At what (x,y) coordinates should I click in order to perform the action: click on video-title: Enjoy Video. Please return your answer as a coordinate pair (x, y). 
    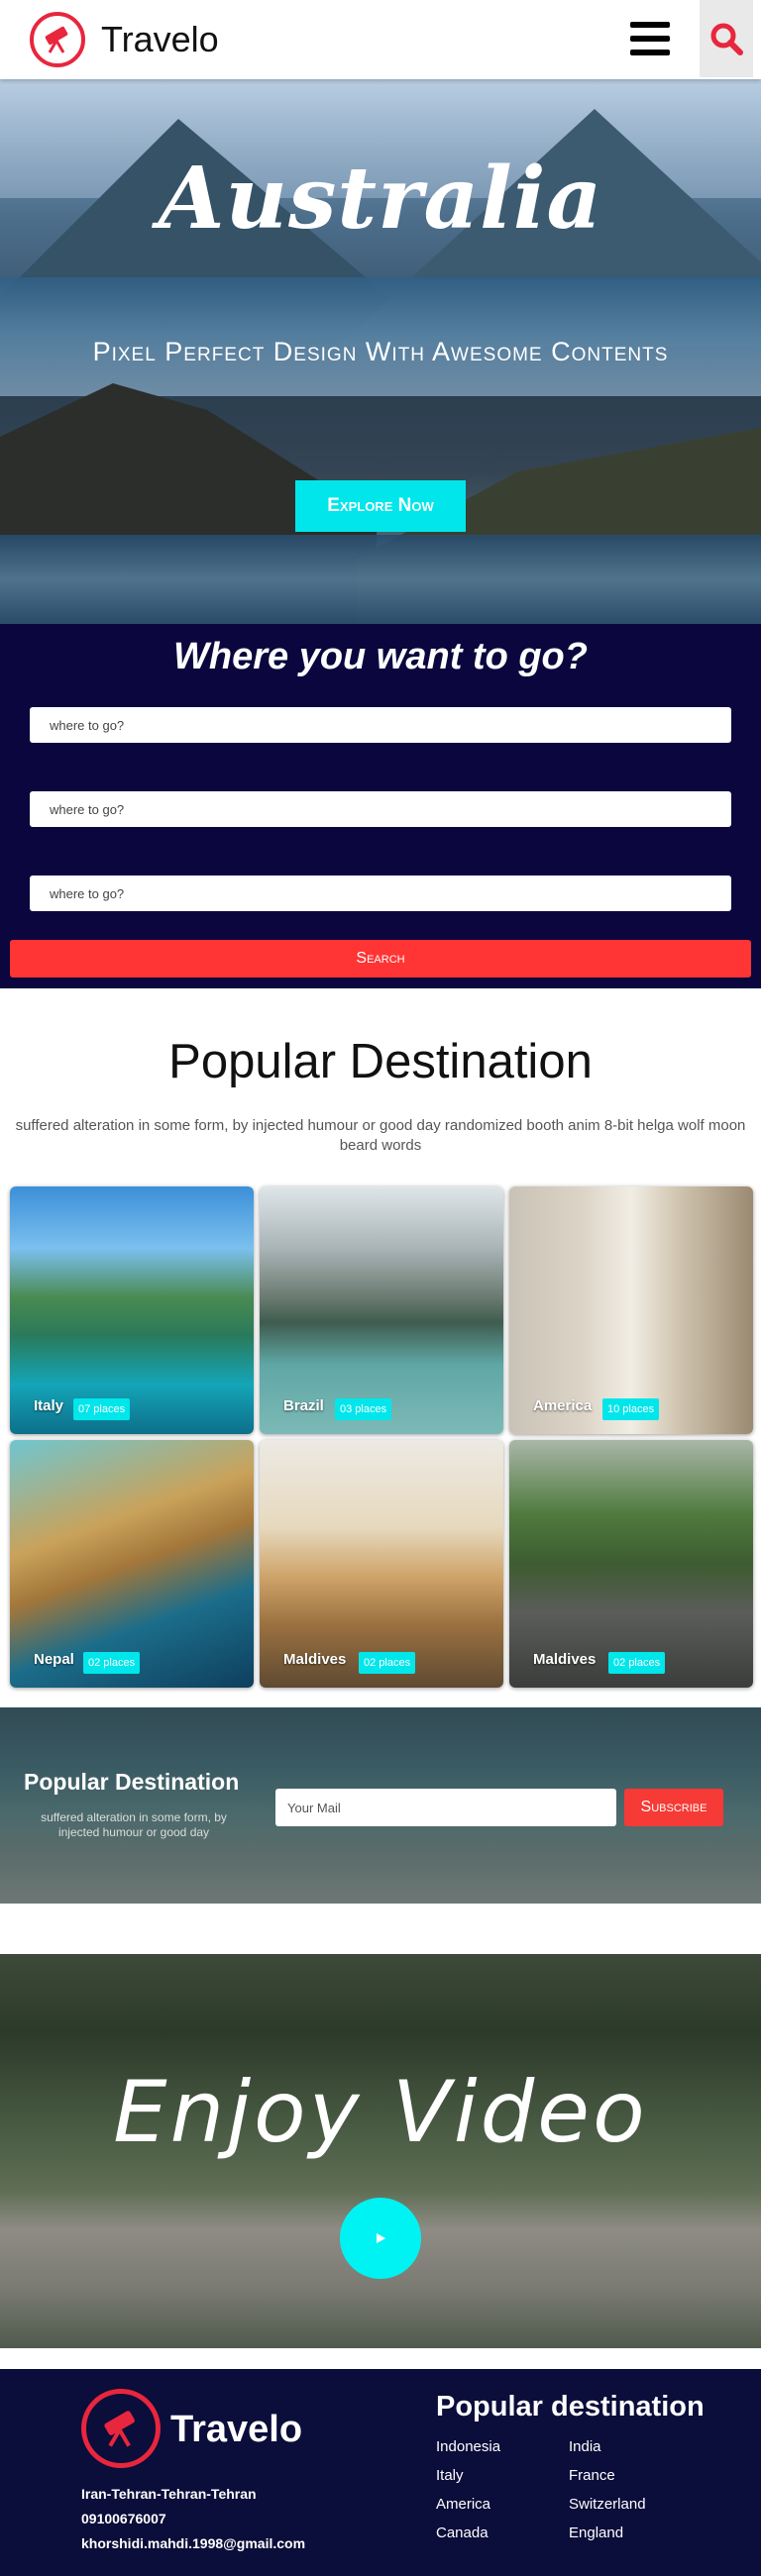
    Looking at the image, I should click on (380, 2112).